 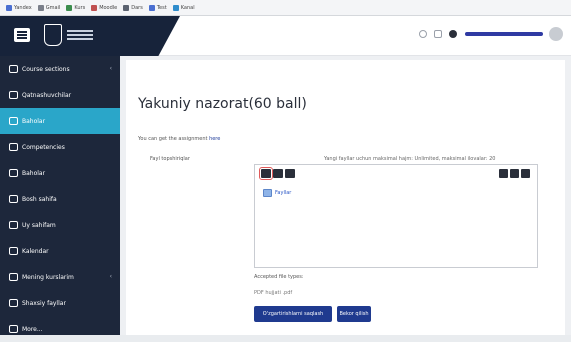 What do you see at coordinates (133, 7) in the screenshot?
I see `bookmark-item: Dars` at bounding box center [133, 7].